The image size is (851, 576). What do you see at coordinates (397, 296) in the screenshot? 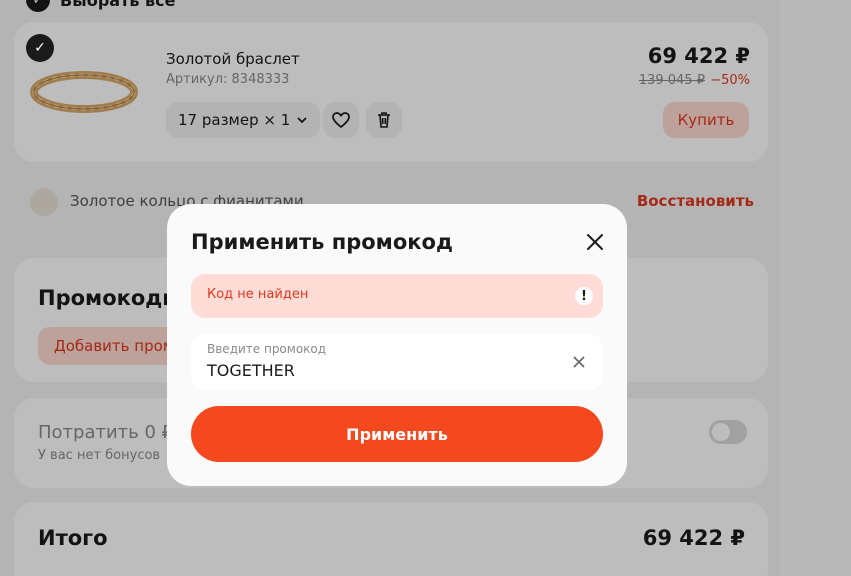
I see `error-message: Код не найден !` at bounding box center [397, 296].